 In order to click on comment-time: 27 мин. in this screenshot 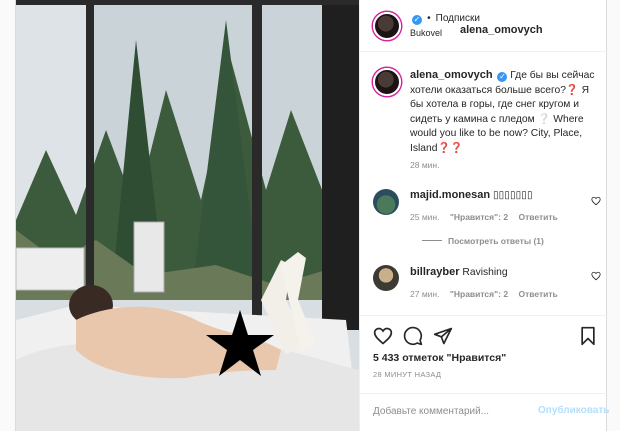, I will do `click(424, 294)`.